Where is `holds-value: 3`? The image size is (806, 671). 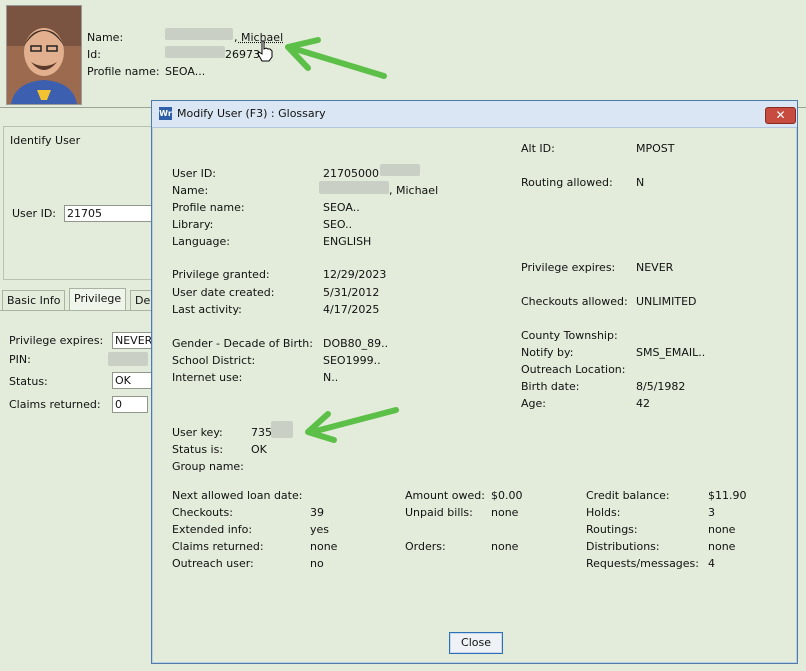
holds-value: 3 is located at coordinates (711, 512).